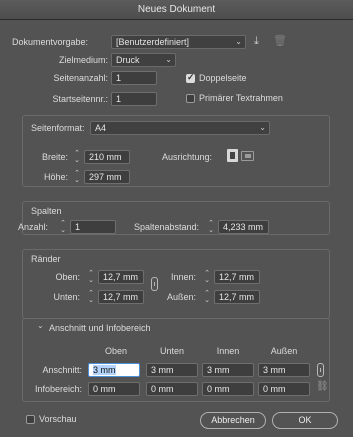 The width and height of the screenshot is (353, 437). I want to click on pages-input: 1, so click(134, 78).